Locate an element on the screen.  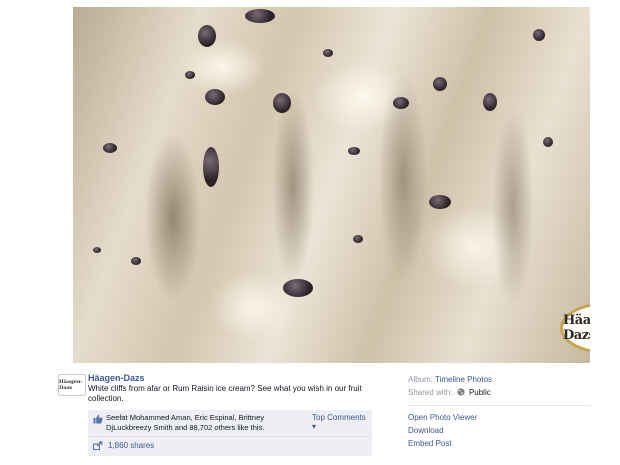
haagen-dazs-logo: Häagen-Dazs is located at coordinates (575, 328).